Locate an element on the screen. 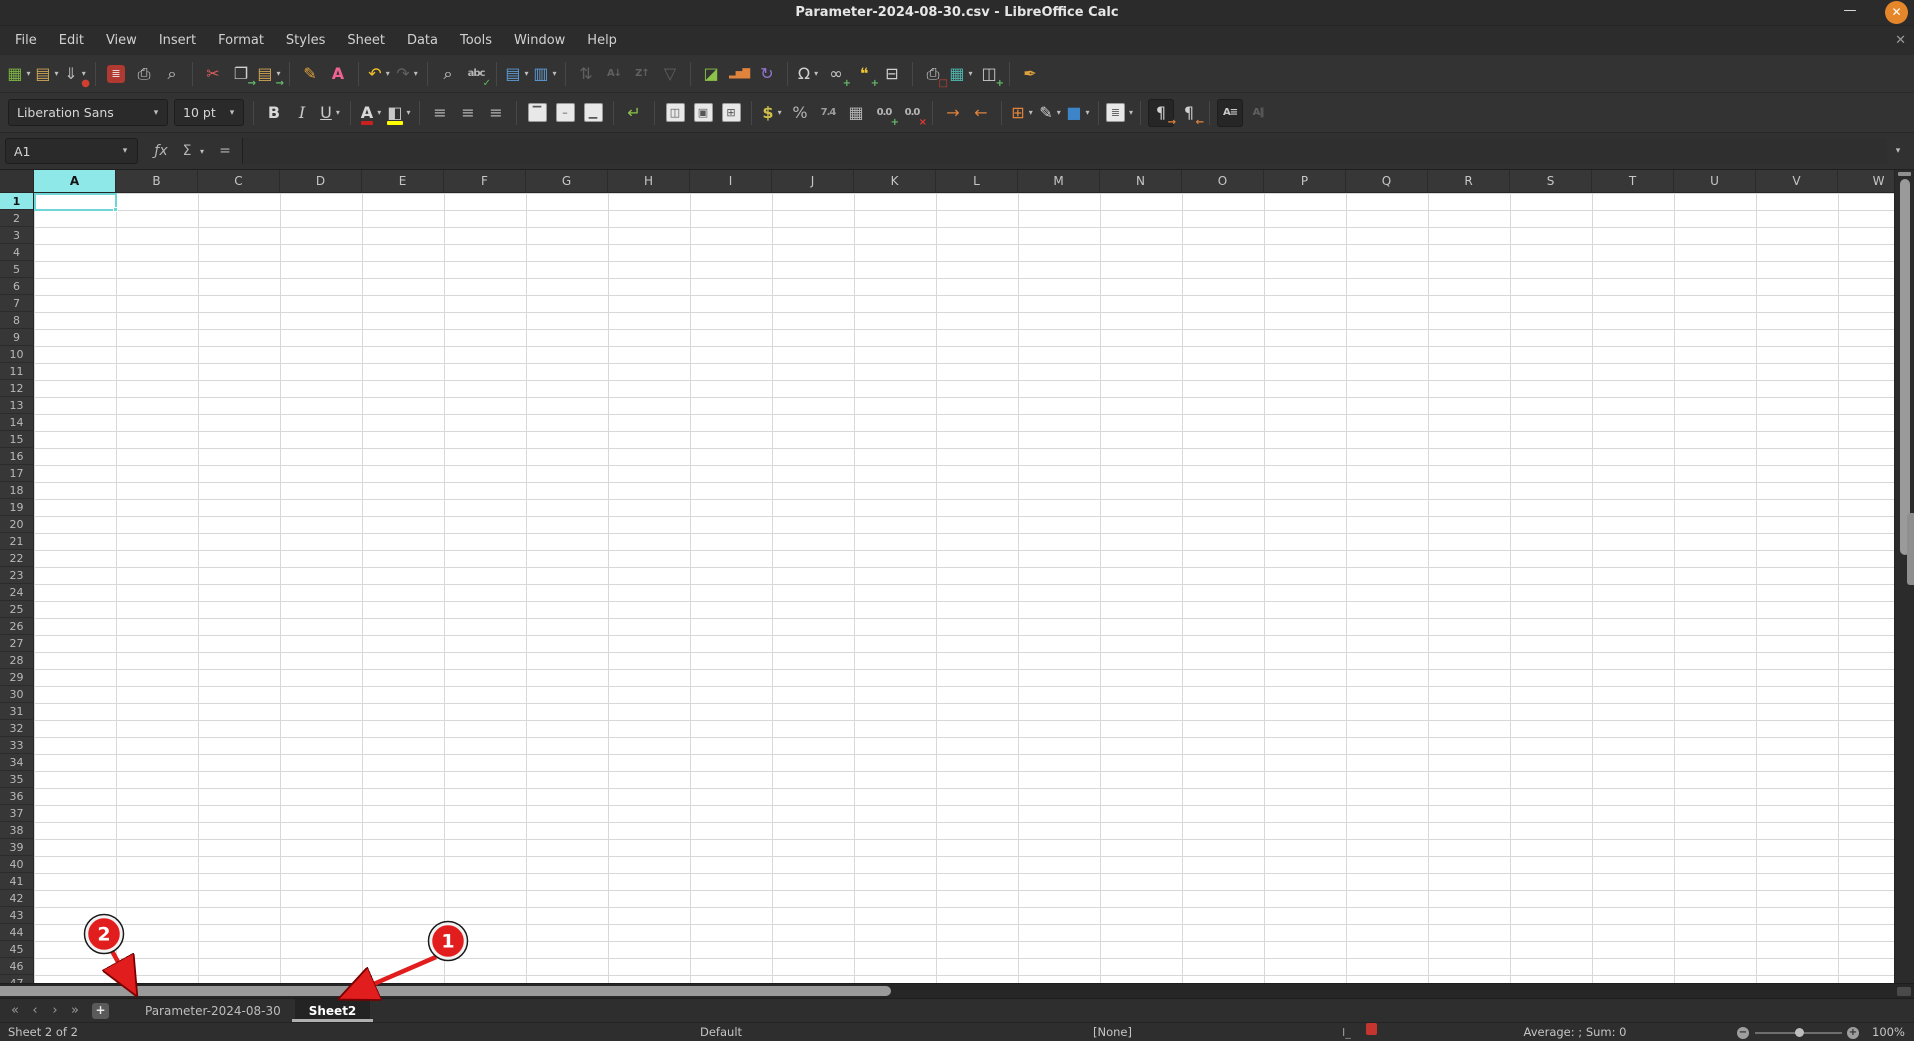 The width and height of the screenshot is (1914, 1041). font-color-button: A ▾ is located at coordinates (371, 113).